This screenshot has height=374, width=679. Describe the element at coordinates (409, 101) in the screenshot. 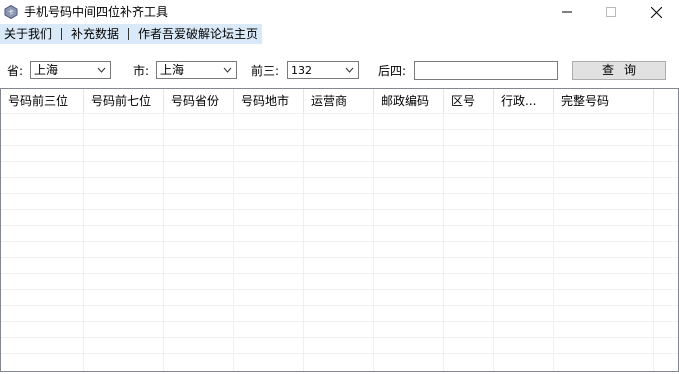

I see `column-header: 邮政编码` at that location.